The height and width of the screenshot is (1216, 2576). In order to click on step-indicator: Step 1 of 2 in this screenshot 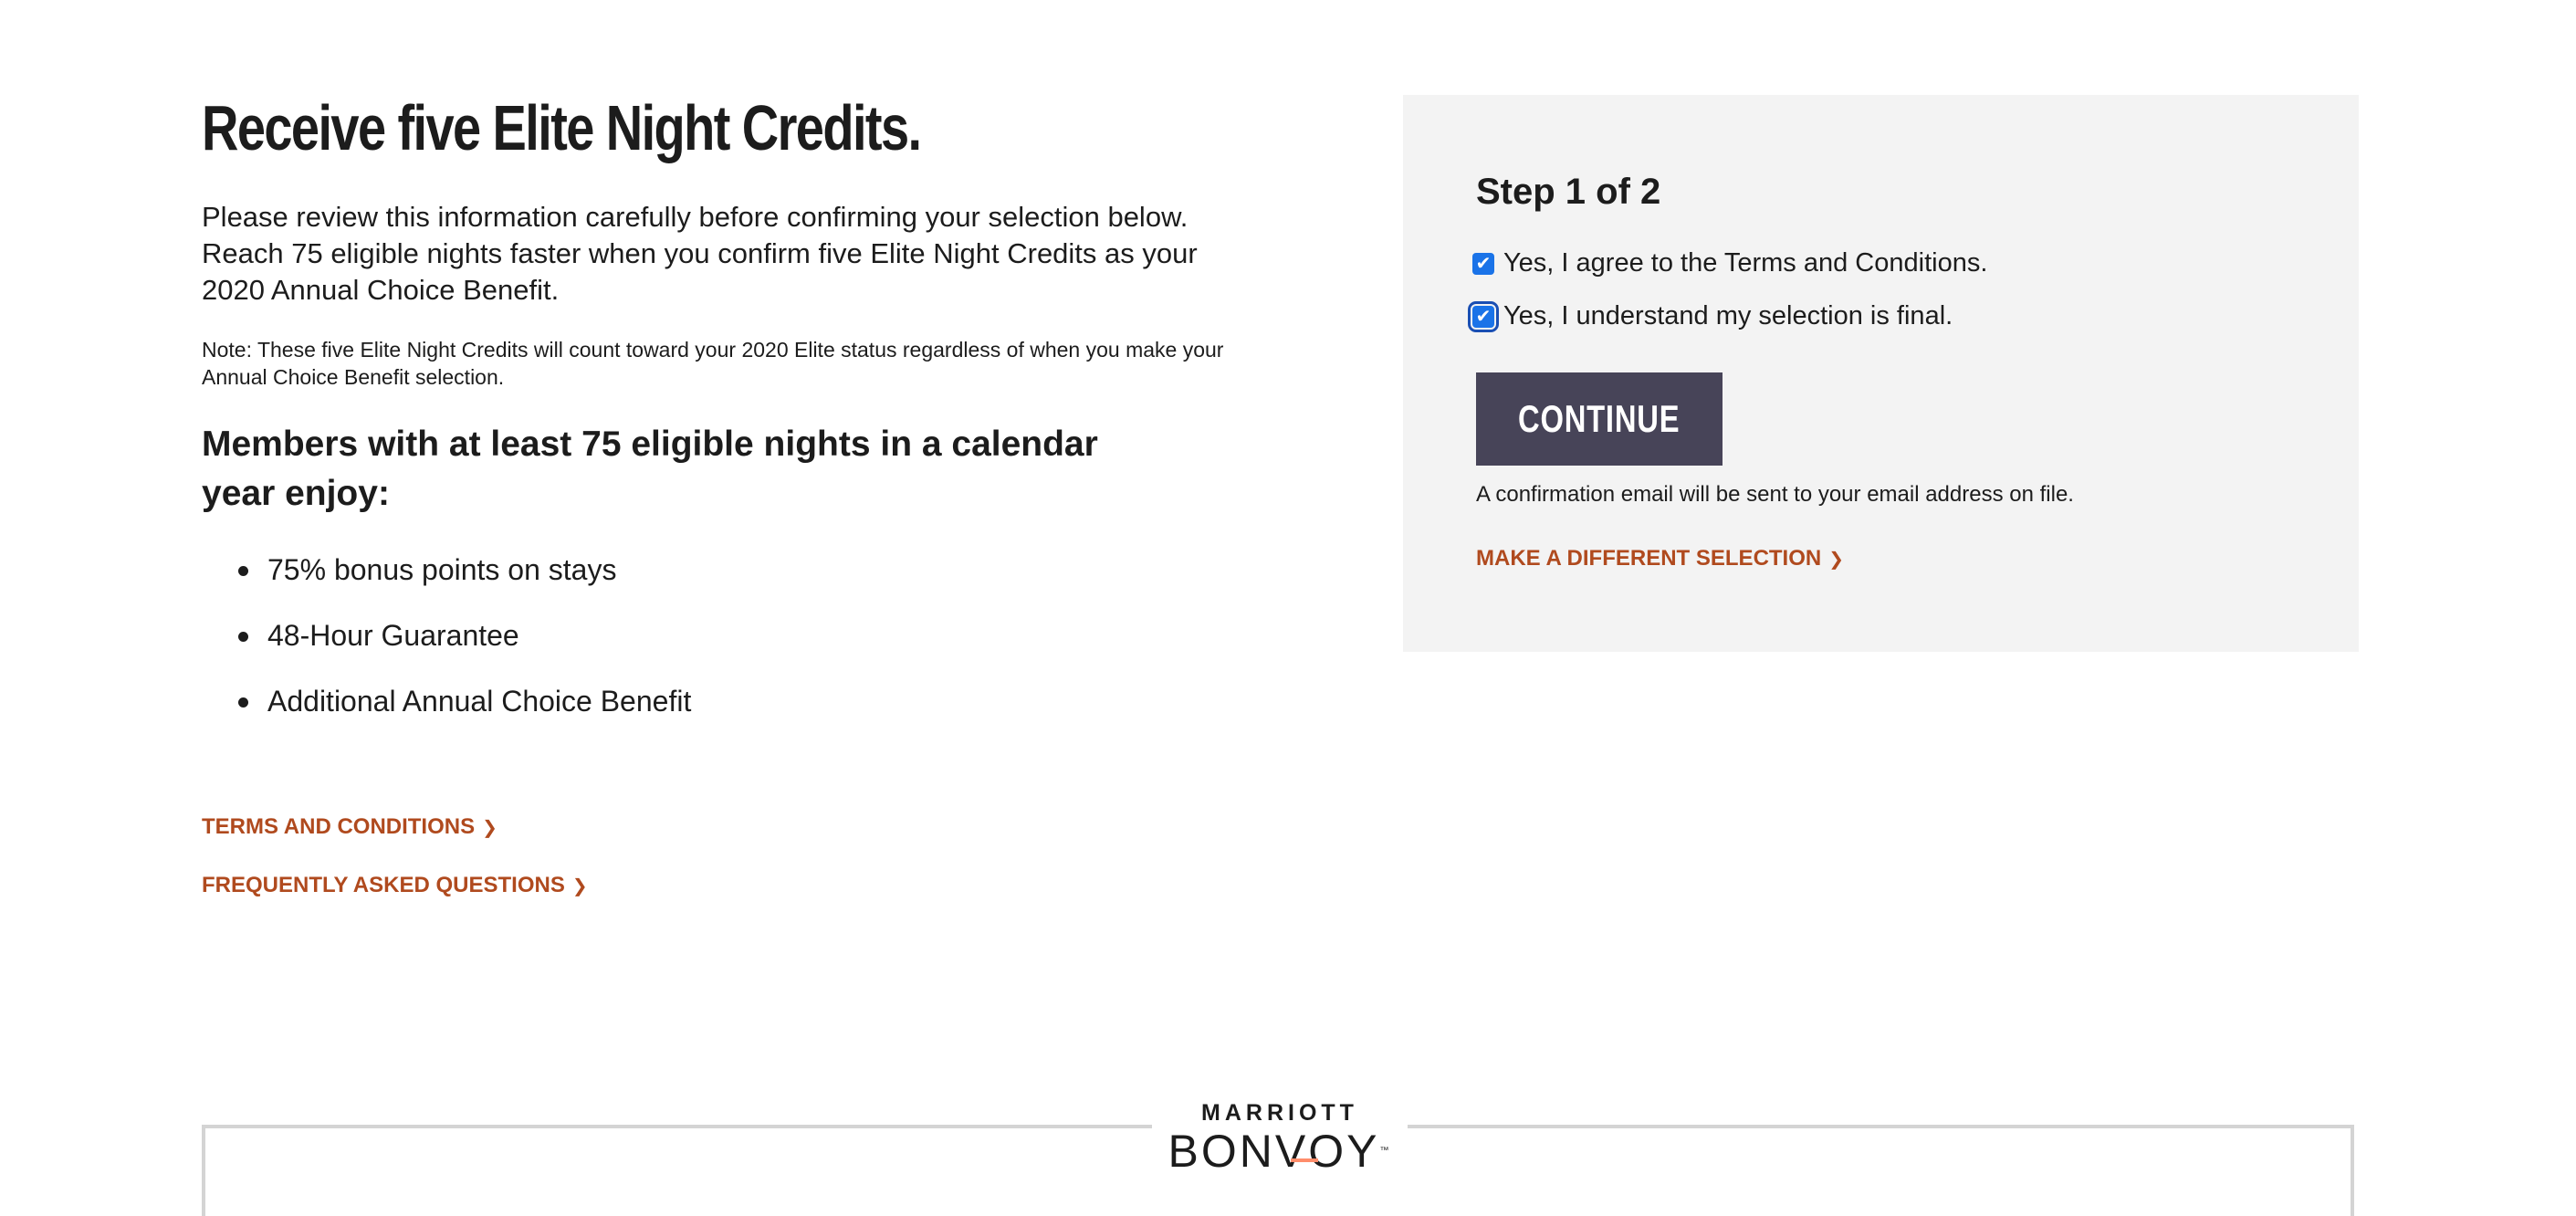, I will do `click(1568, 192)`.